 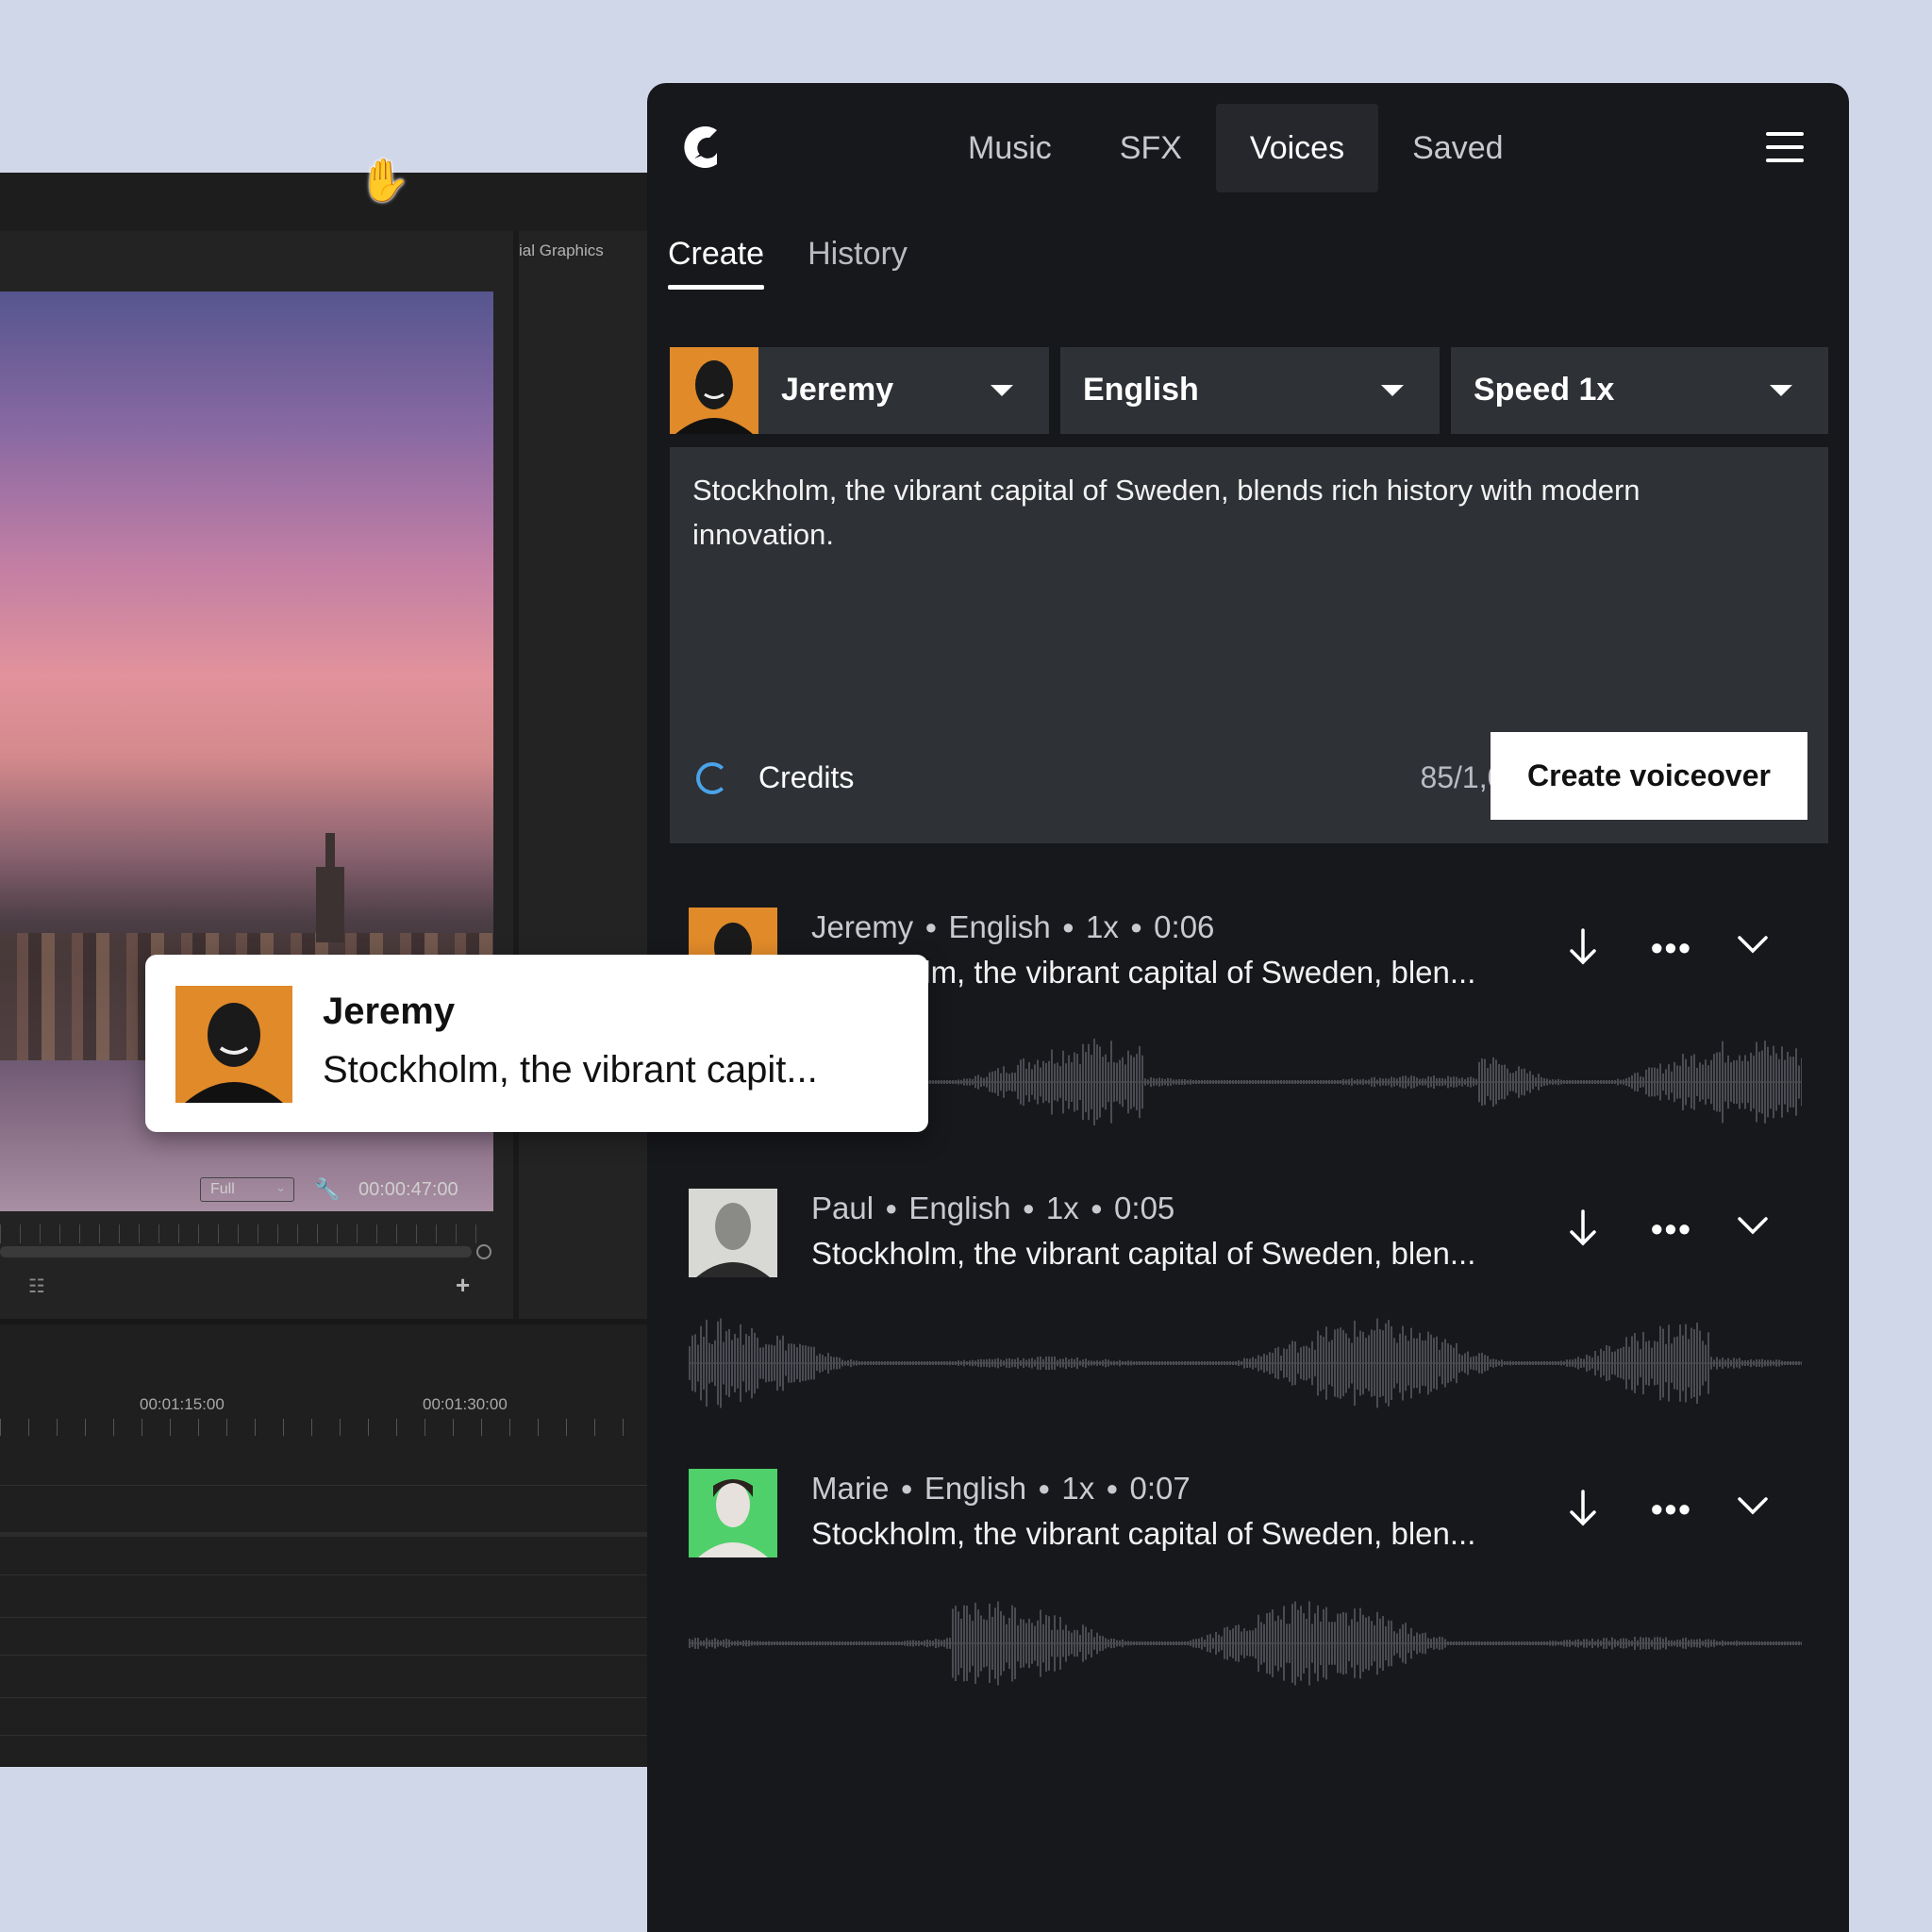 What do you see at coordinates (330, 888) in the screenshot?
I see `church-tower` at bounding box center [330, 888].